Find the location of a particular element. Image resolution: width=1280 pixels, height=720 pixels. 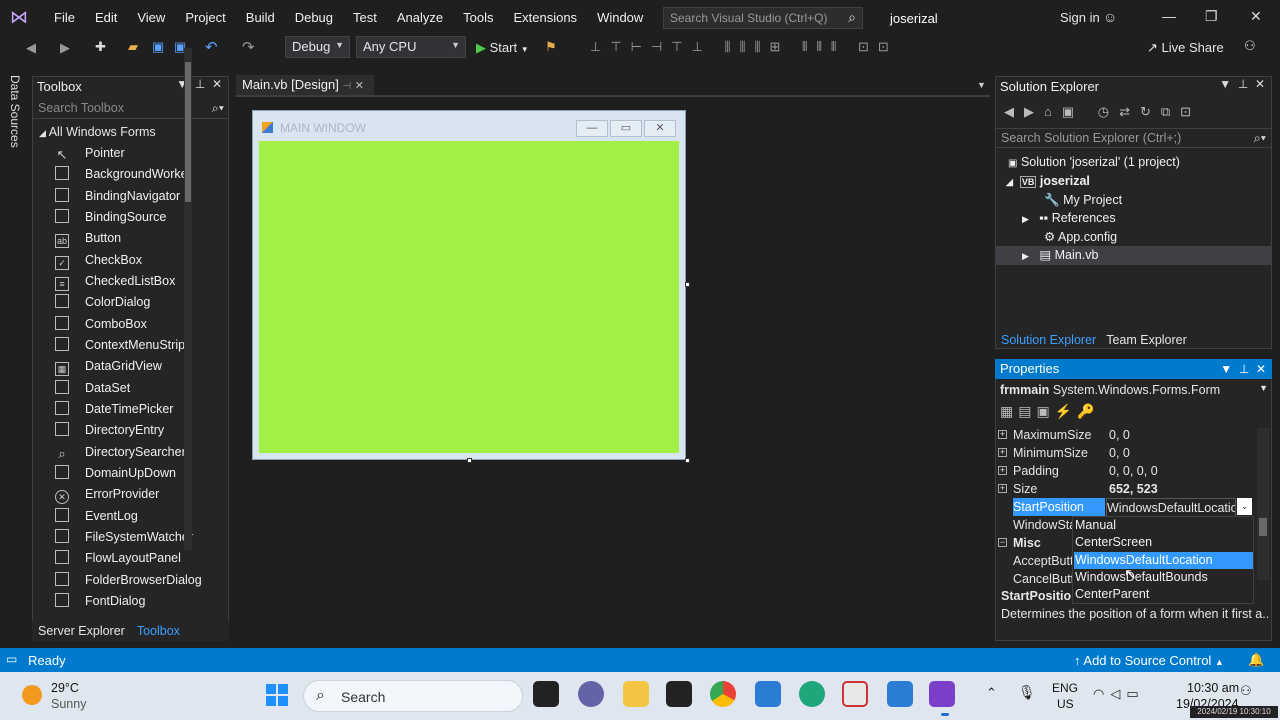

photos-icon is located at coordinates (900, 694).